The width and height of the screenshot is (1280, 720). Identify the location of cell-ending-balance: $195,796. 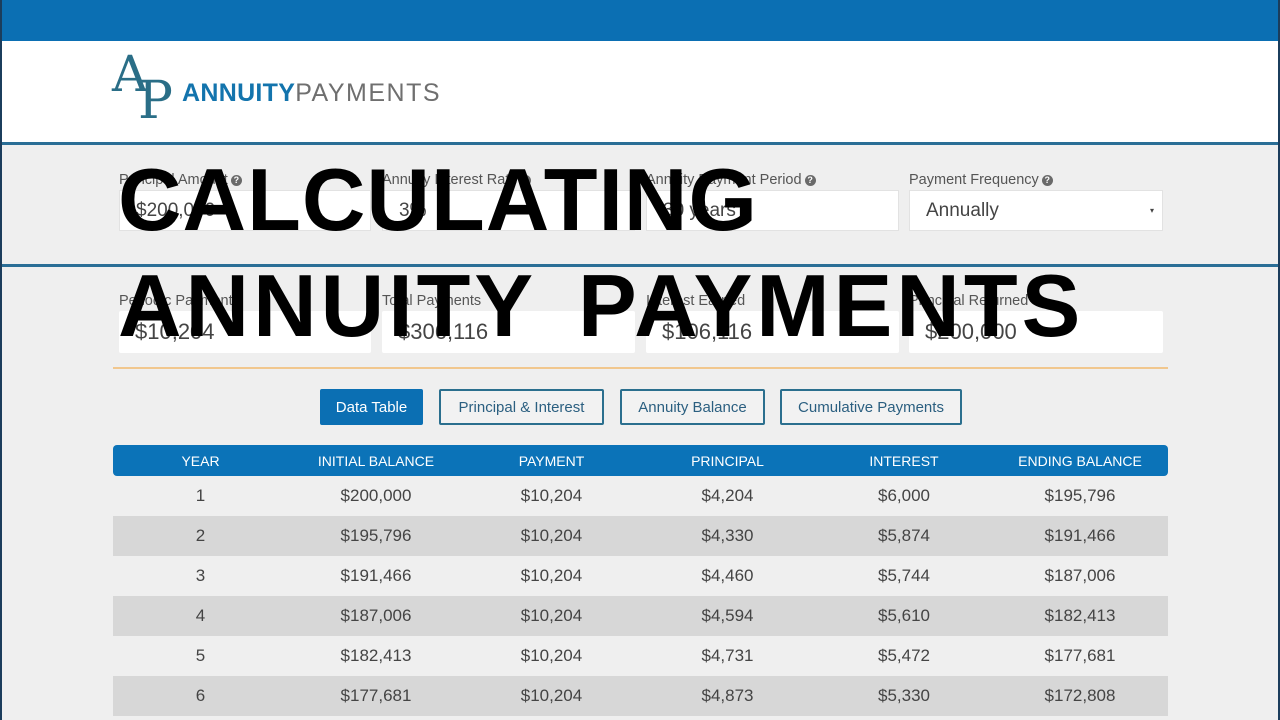
(1080, 495).